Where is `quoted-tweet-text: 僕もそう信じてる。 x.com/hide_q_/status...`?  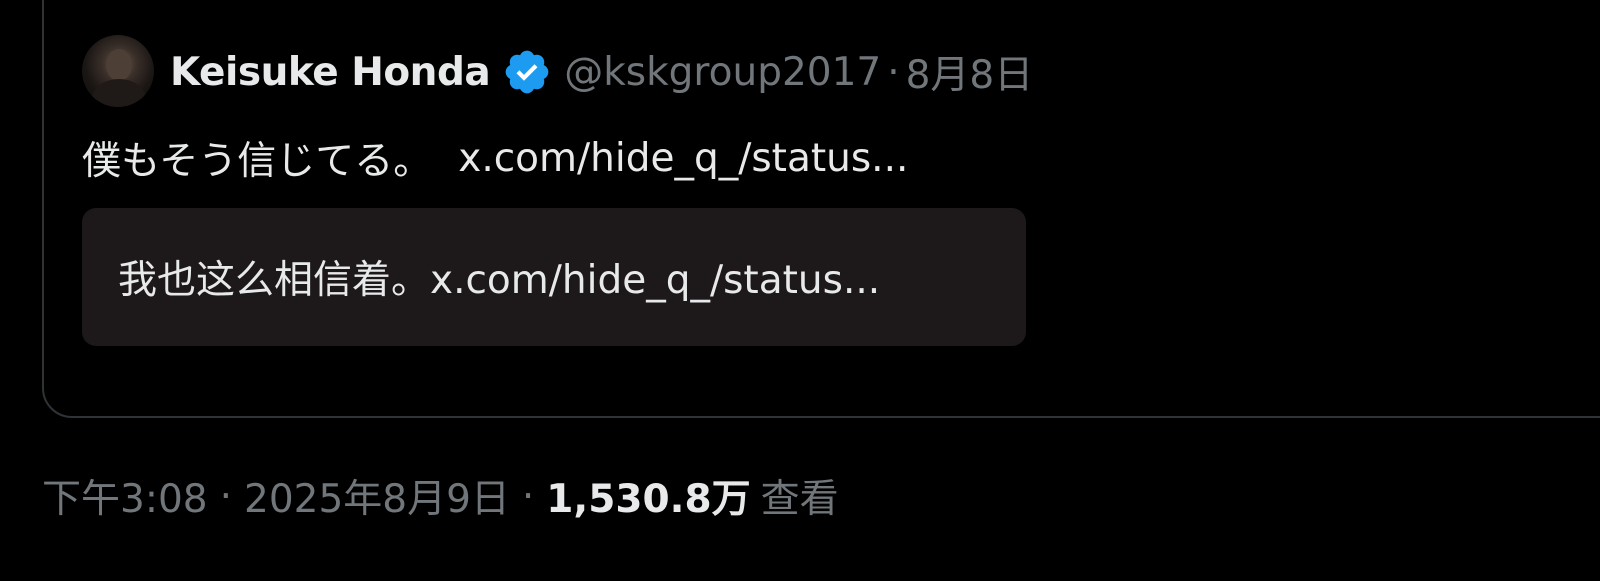 quoted-tweet-text: 僕もそう信じてる。 x.com/hide_q_/status... is located at coordinates (495, 158).